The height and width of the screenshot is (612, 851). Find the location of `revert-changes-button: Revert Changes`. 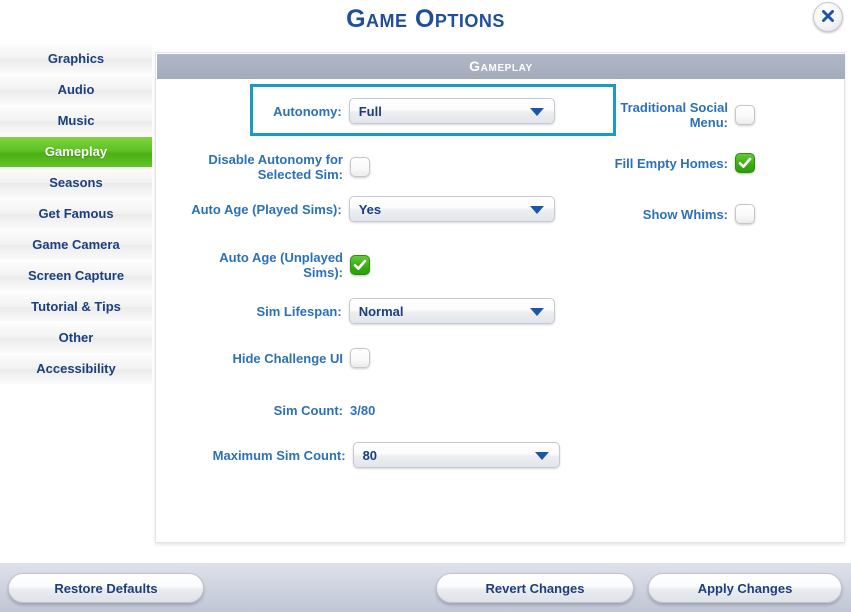

revert-changes-button: Revert Changes is located at coordinates (535, 588).